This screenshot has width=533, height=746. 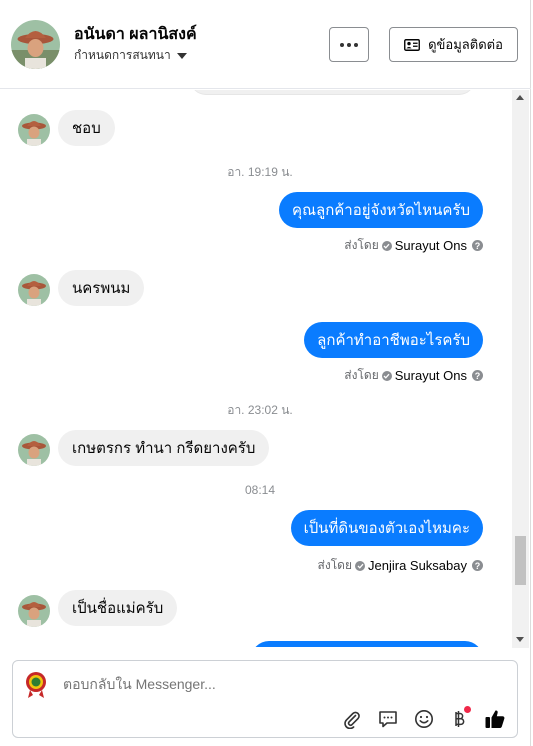 What do you see at coordinates (164, 448) in the screenshot?
I see `incoming-message-bubble: เกษตรกร ทำนา กรีดยางครับ` at bounding box center [164, 448].